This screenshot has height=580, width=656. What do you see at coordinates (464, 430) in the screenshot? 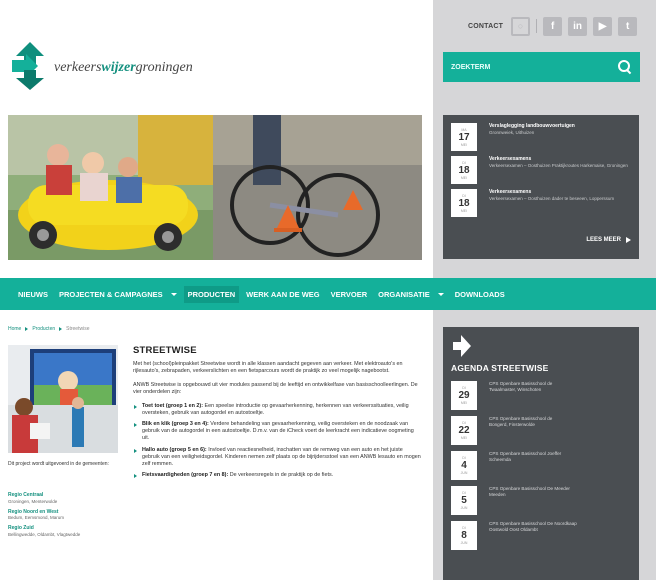
I see `date-badge: DI 22 MEI` at bounding box center [464, 430].